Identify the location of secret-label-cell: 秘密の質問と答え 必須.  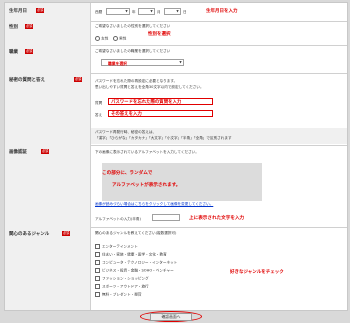
(48, 109).